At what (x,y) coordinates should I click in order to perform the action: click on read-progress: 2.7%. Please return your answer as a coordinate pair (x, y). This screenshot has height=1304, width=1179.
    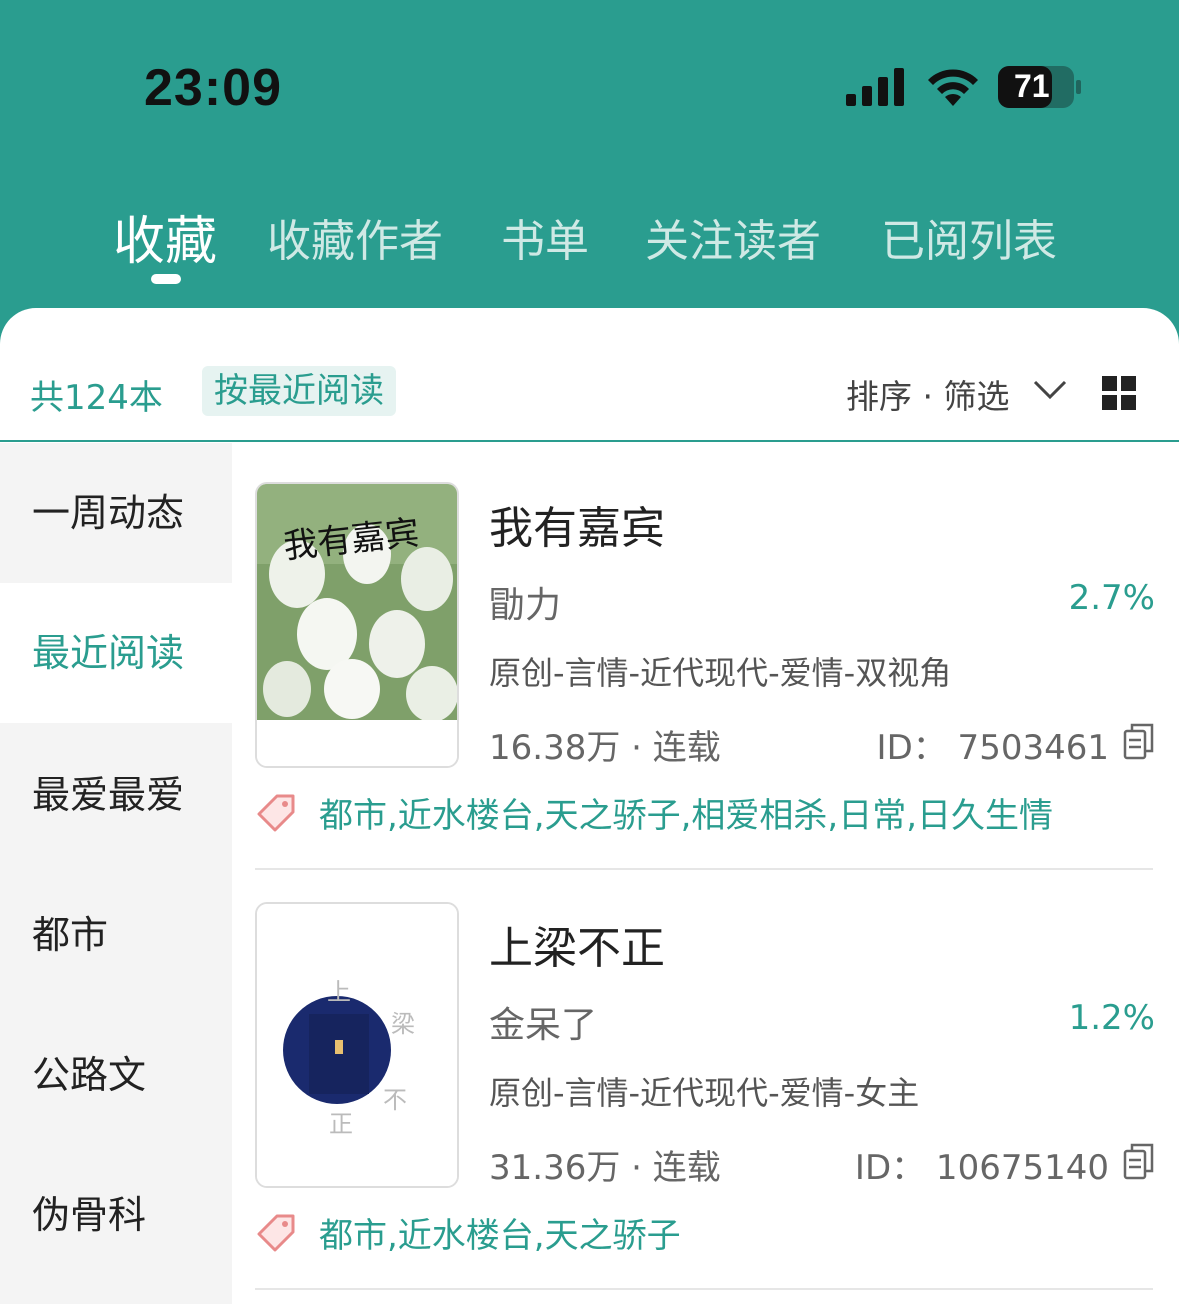
    Looking at the image, I should click on (1111, 598).